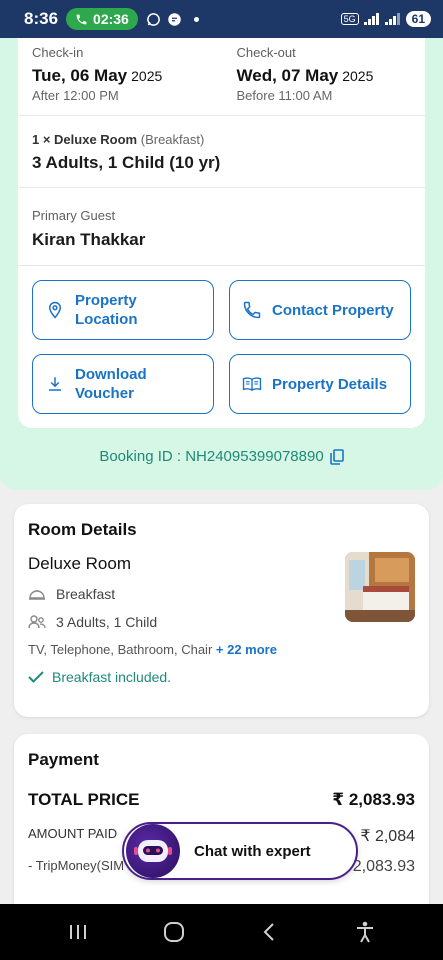 This screenshot has width=443, height=960. Describe the element at coordinates (383, 866) in the screenshot. I see `payment-method-value: 2,083.93` at that location.